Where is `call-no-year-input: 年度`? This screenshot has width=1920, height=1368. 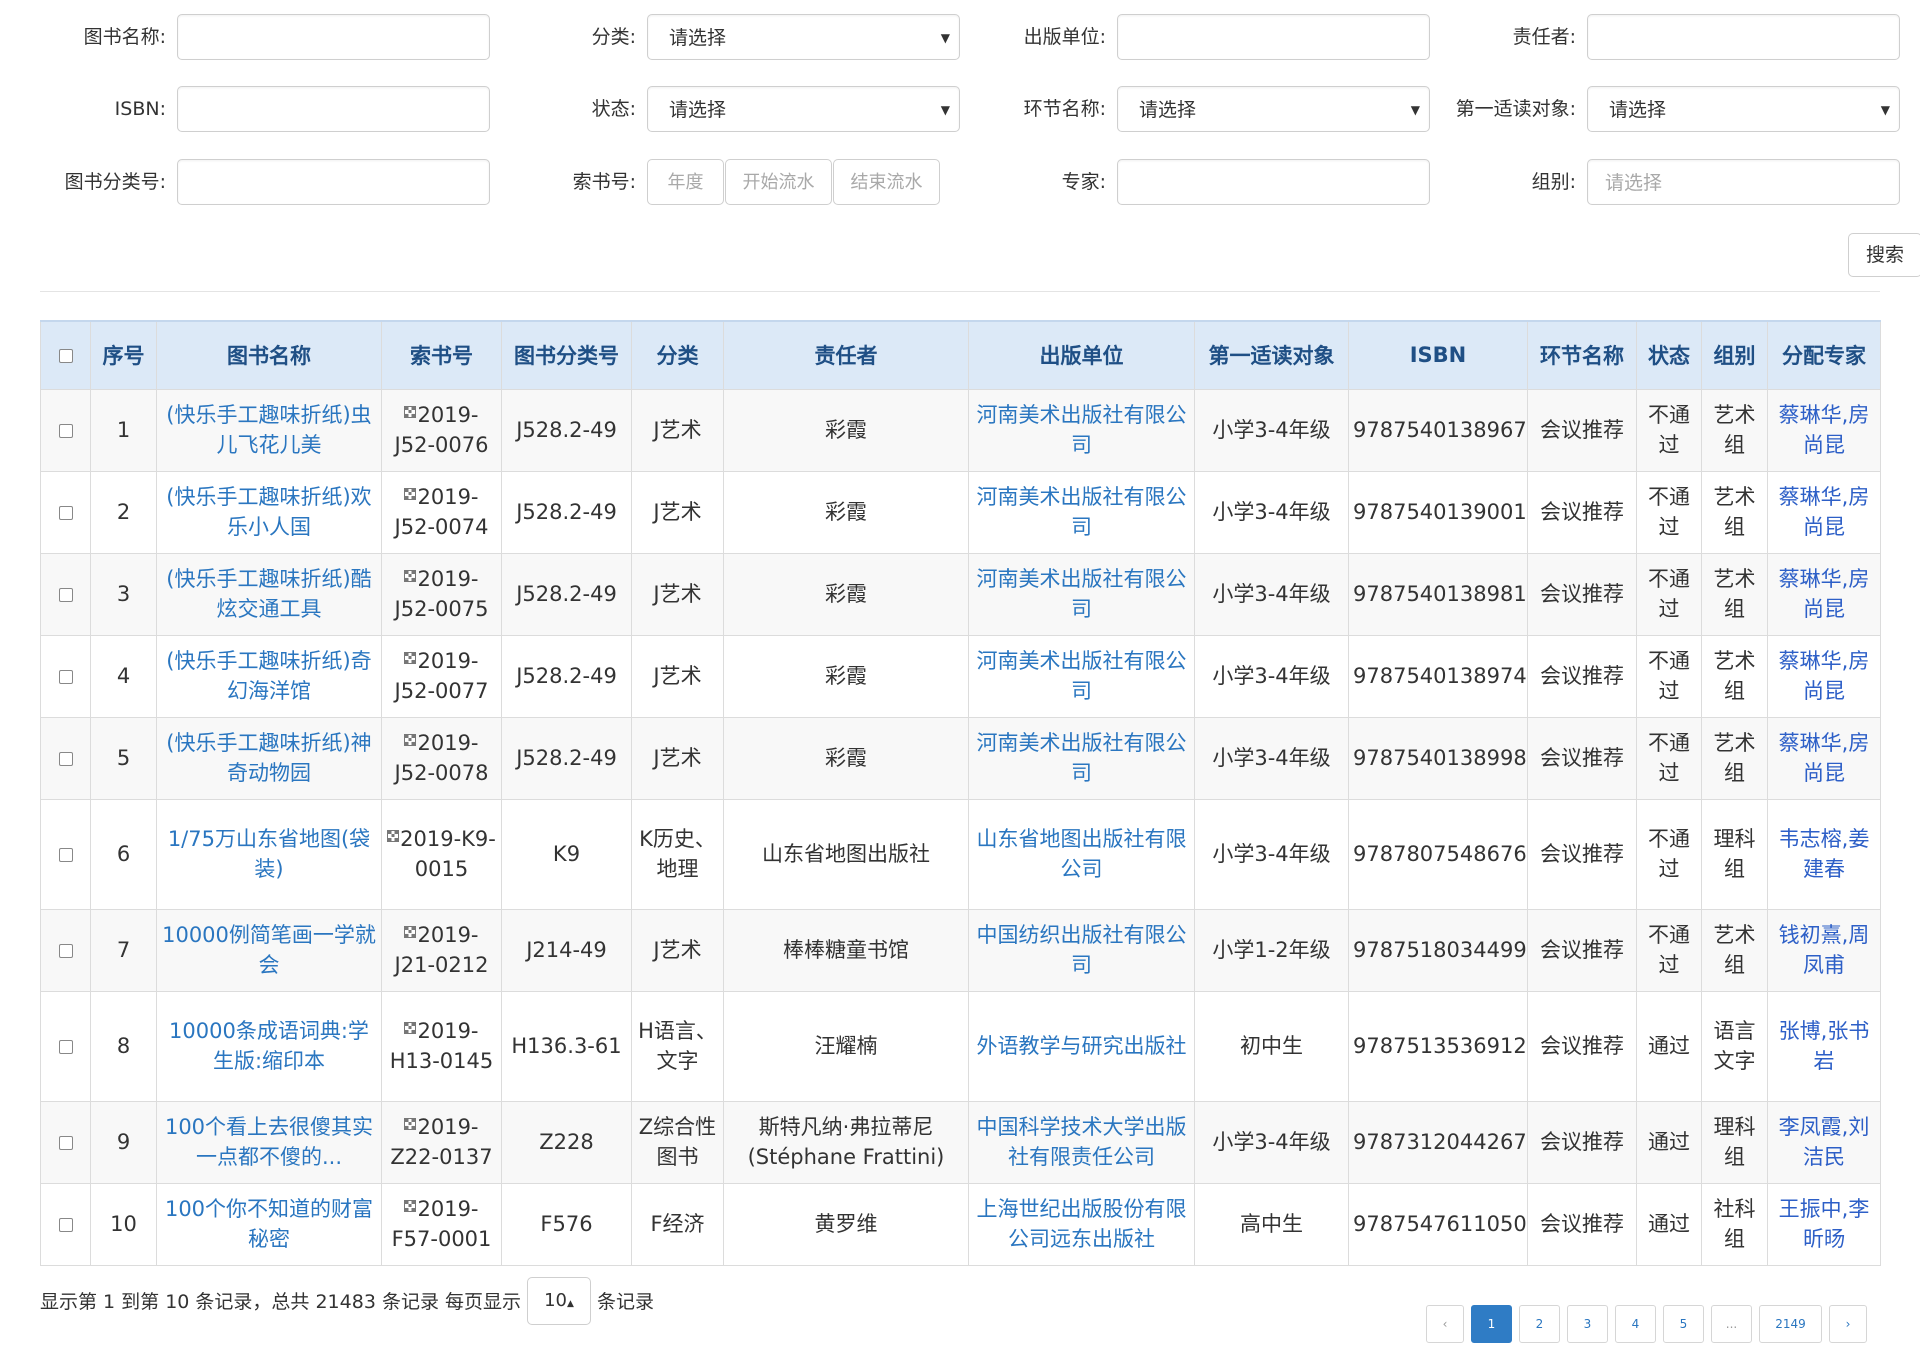 call-no-year-input: 年度 is located at coordinates (685, 182).